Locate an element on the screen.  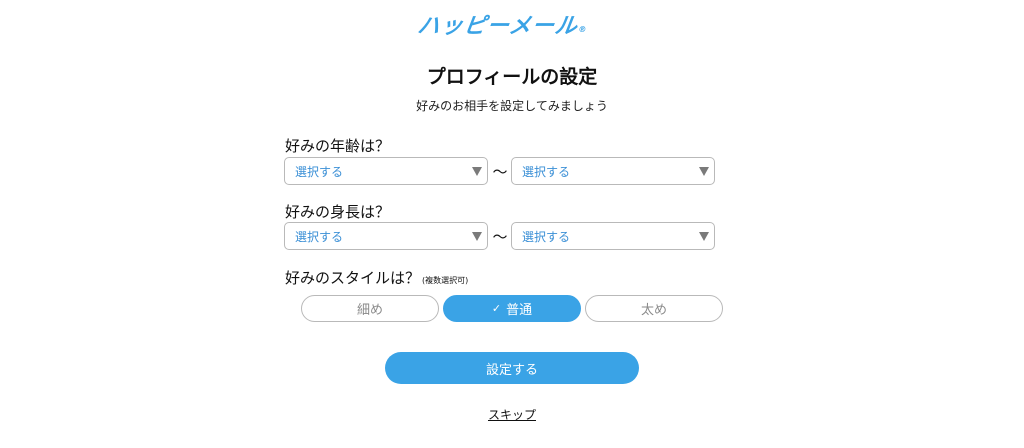
happymail-logo: ハッピーメール ® is located at coordinates (513, 24).